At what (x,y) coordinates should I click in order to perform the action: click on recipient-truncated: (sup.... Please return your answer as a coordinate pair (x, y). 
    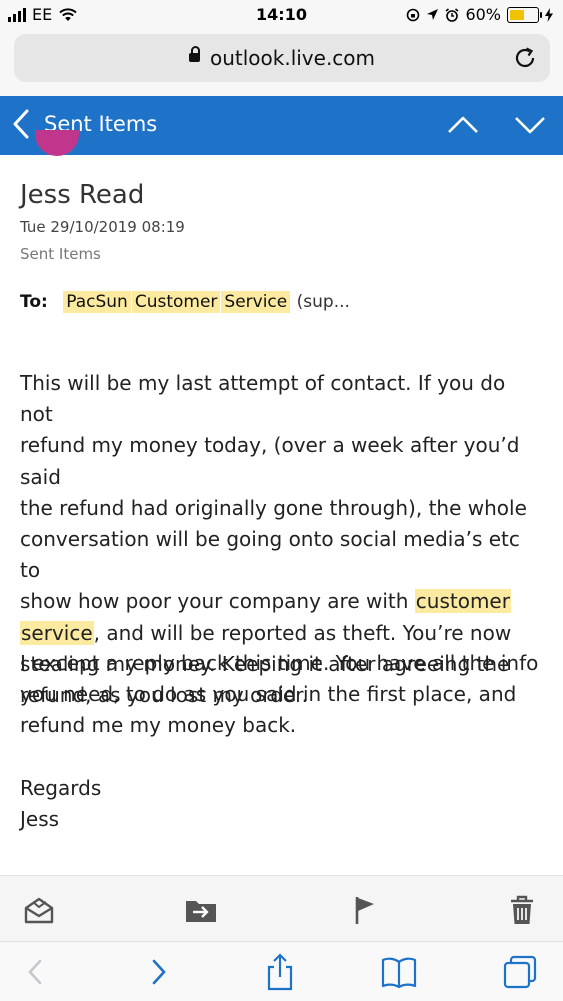
    Looking at the image, I should click on (323, 302).